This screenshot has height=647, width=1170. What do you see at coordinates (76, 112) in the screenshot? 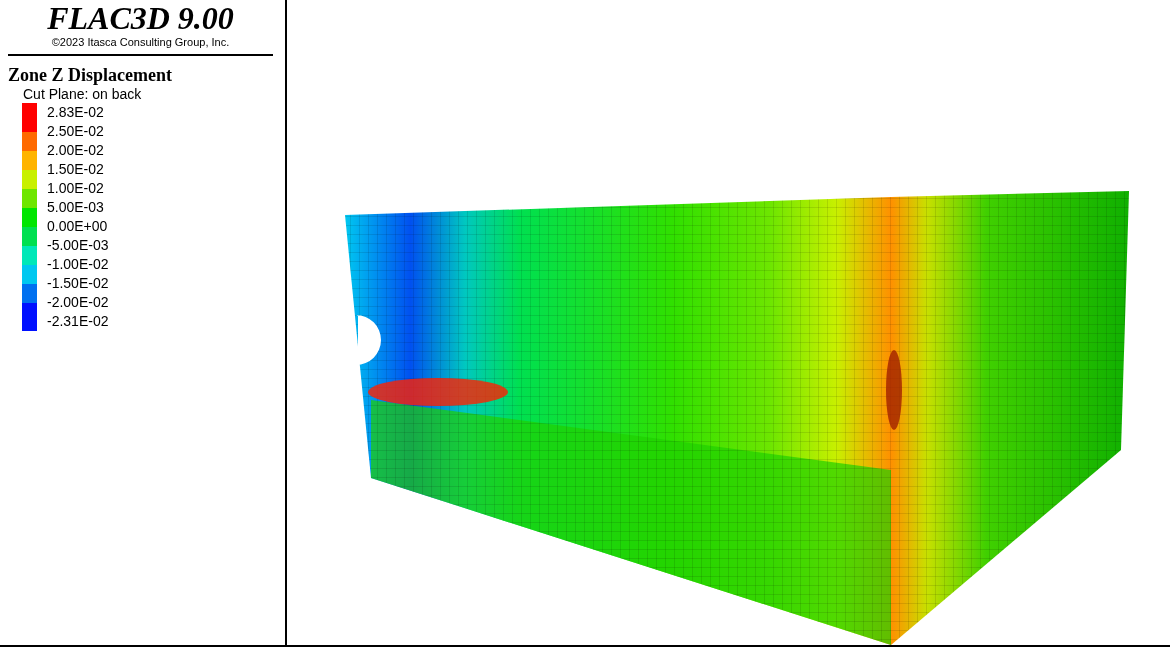
I see `legend-value: 2.83E-02` at bounding box center [76, 112].